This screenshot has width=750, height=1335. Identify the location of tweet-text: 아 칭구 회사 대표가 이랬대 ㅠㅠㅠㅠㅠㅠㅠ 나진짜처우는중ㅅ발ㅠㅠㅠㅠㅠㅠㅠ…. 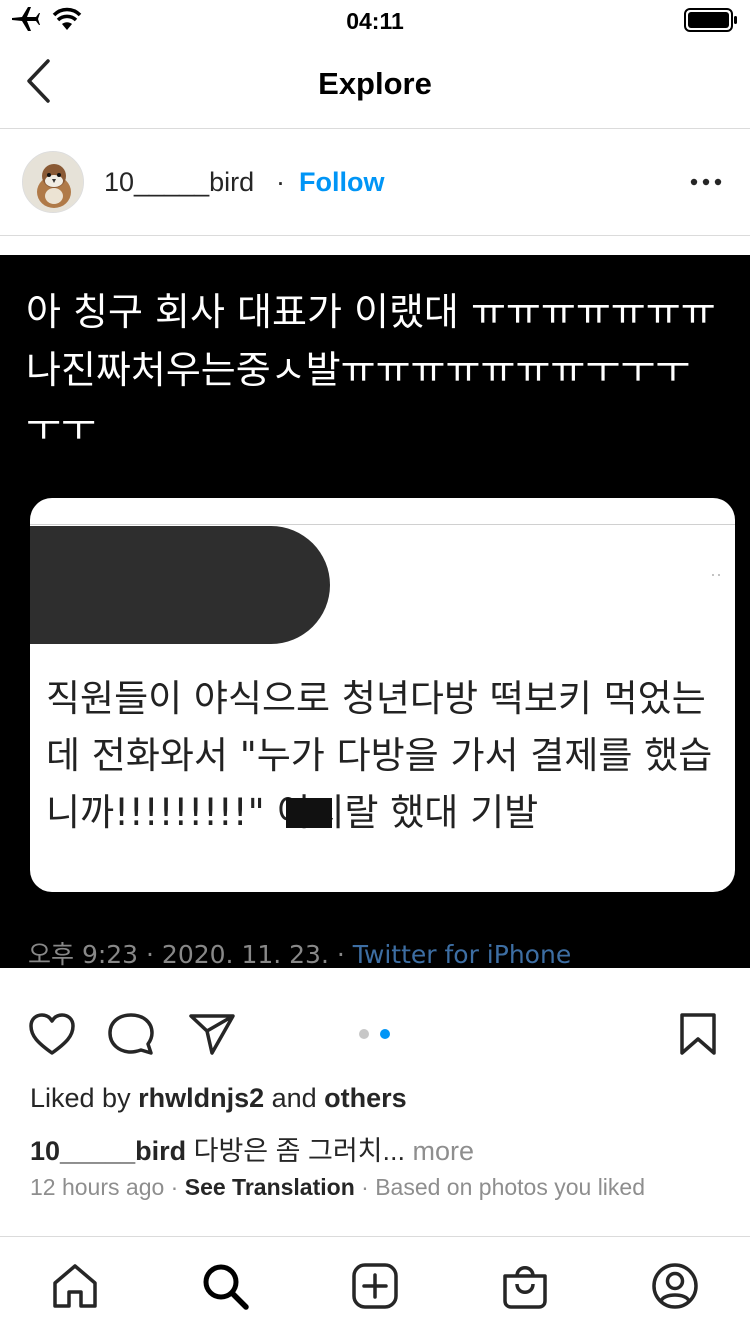
(371, 370).